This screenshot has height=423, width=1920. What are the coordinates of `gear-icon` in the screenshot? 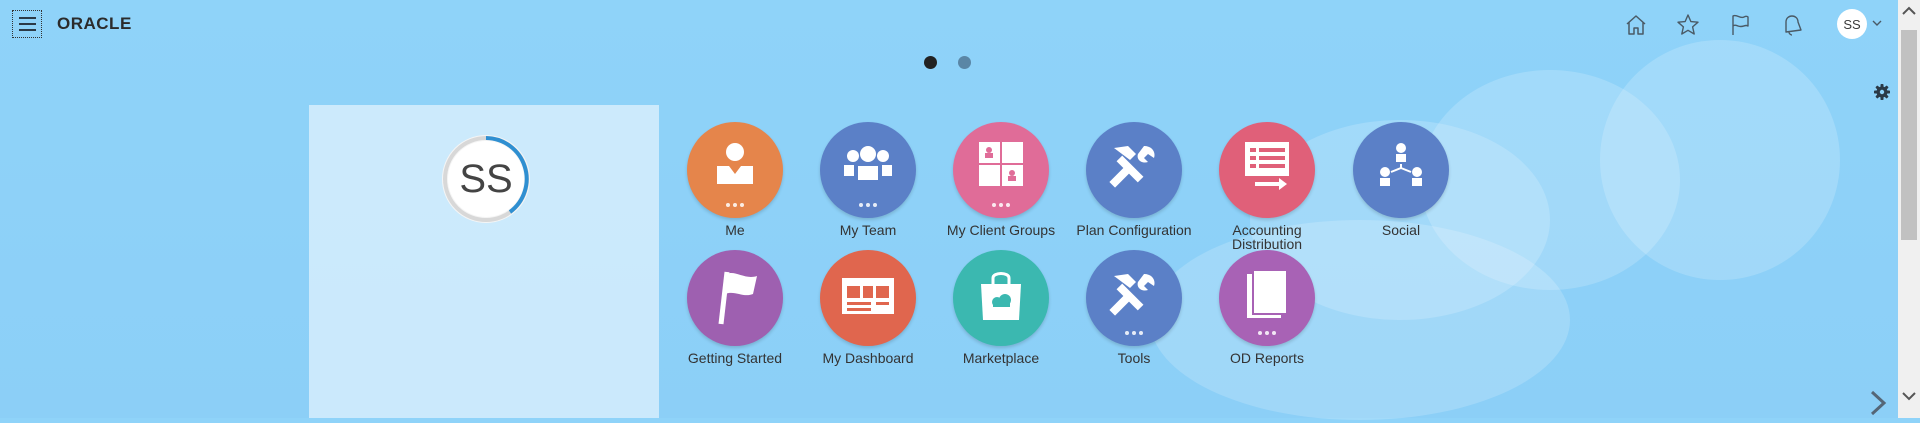 It's located at (1882, 92).